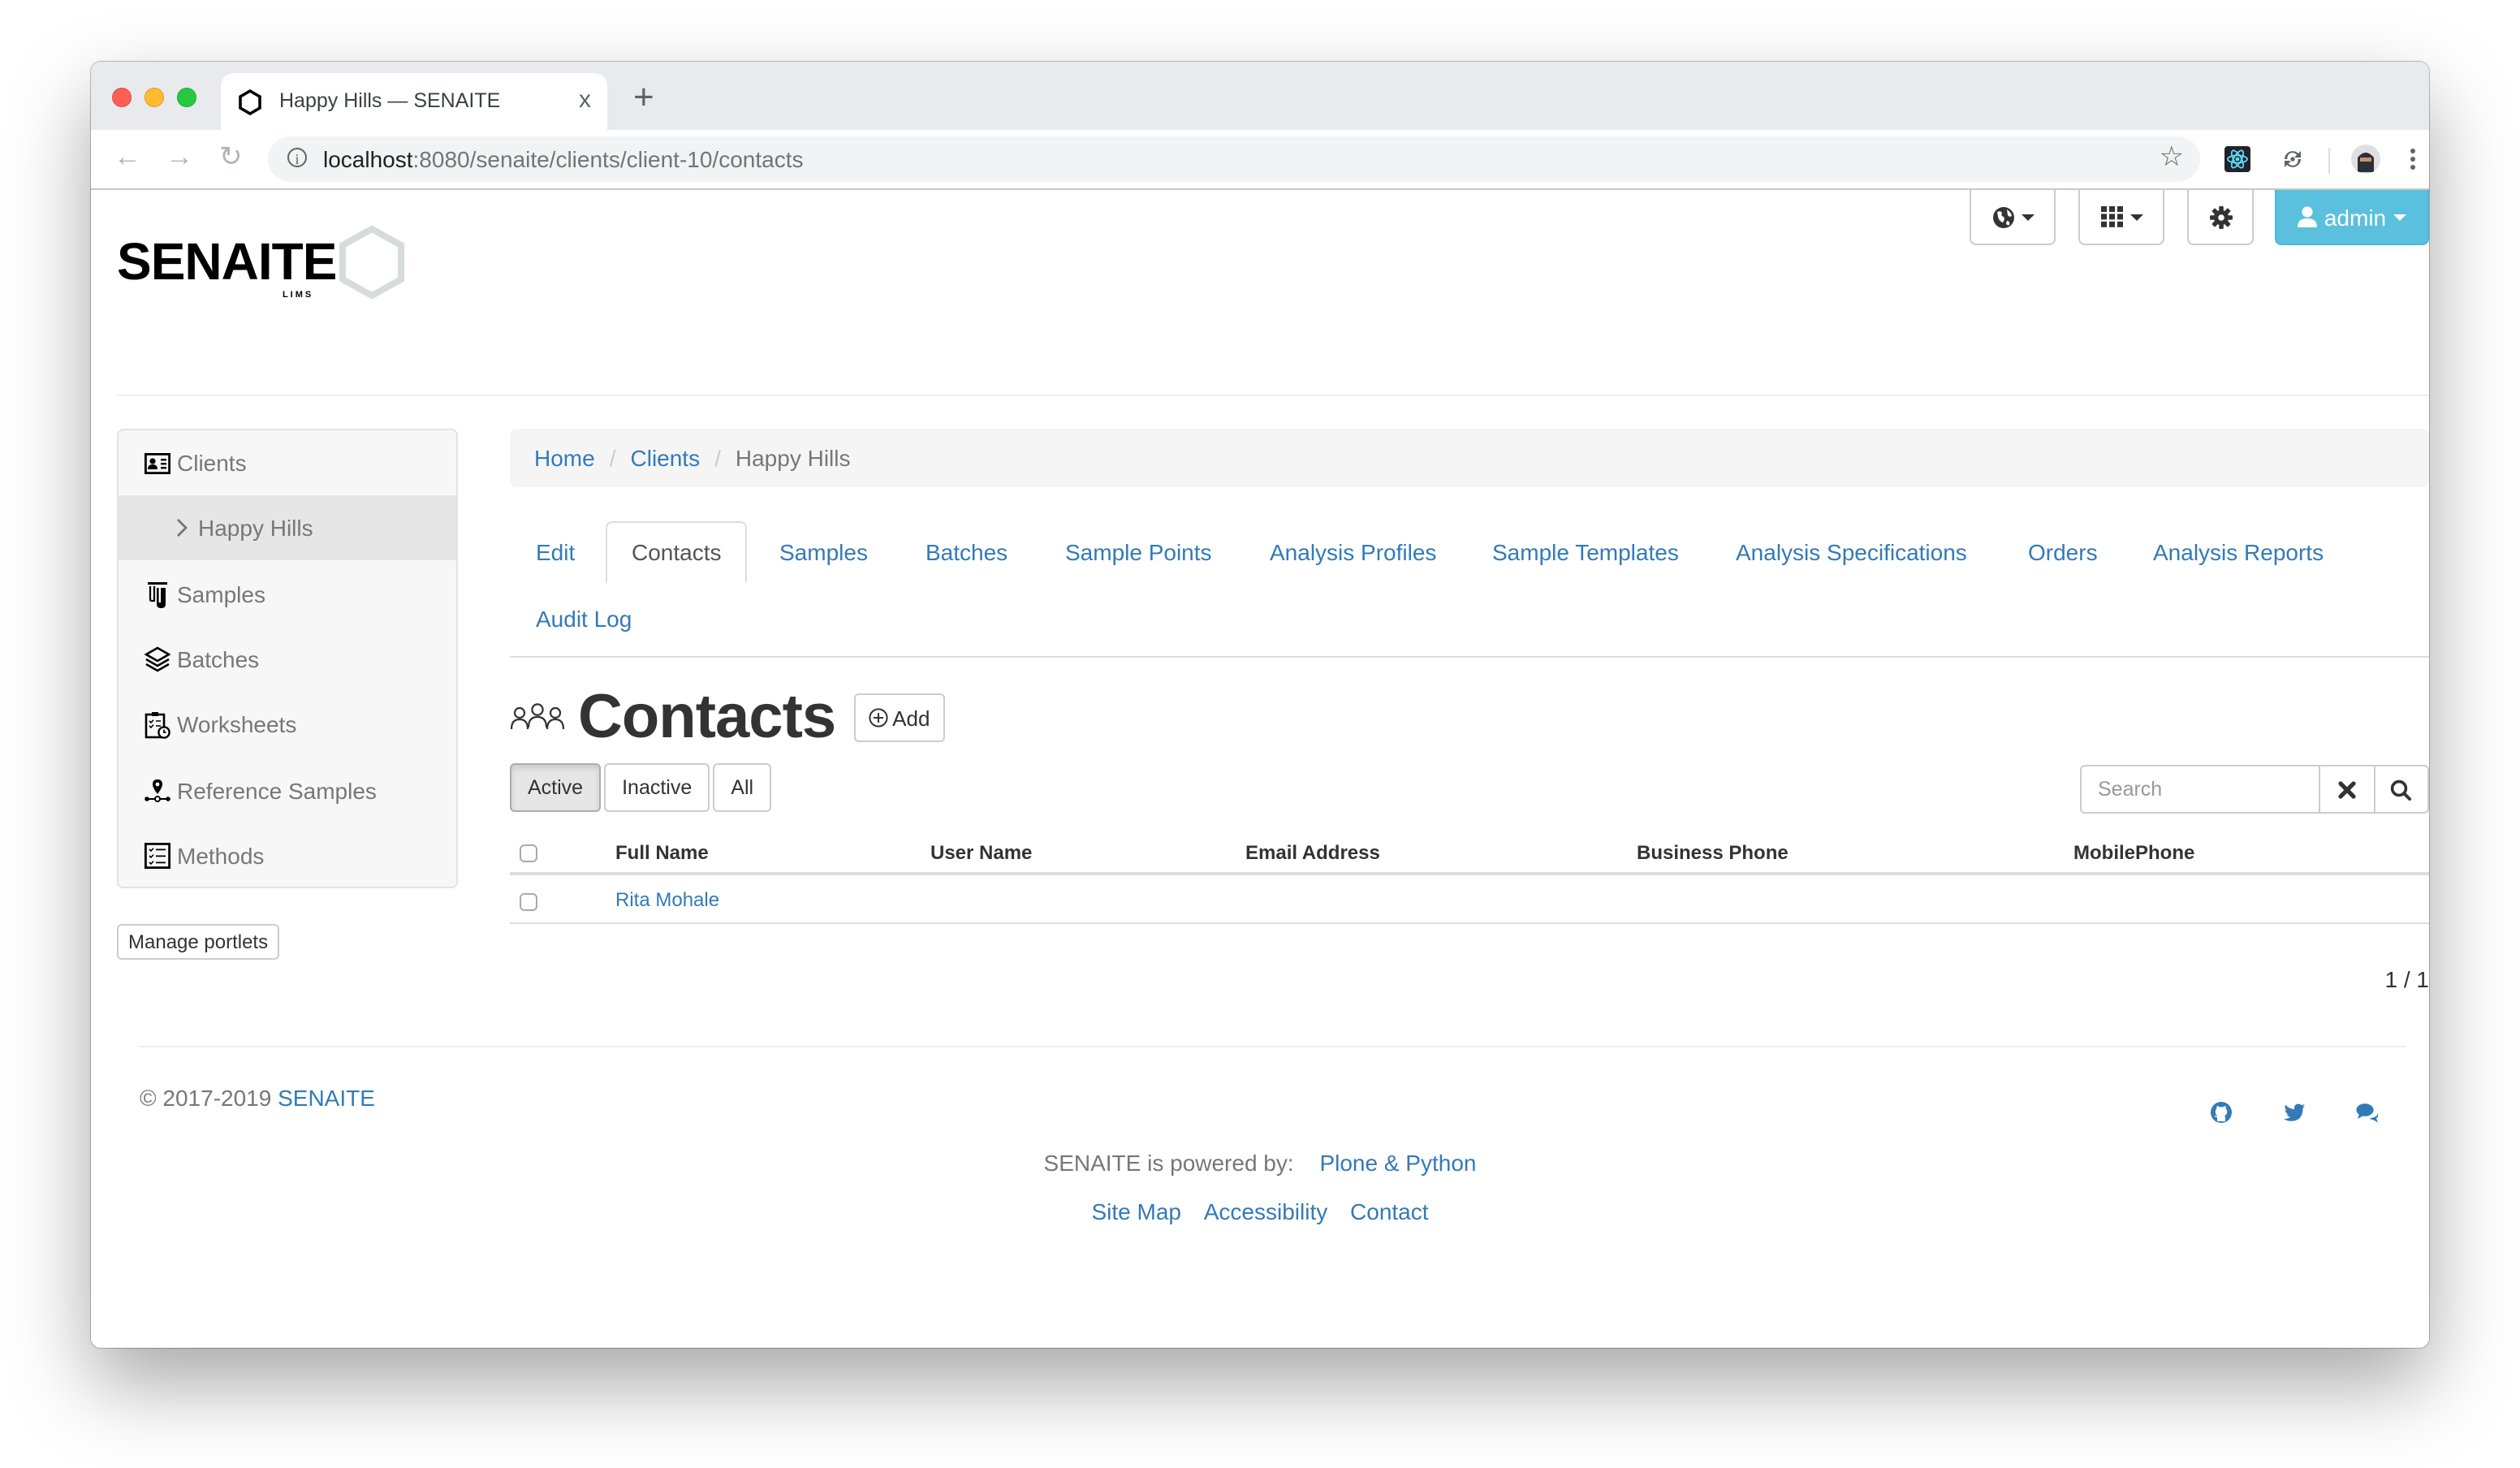 Image resolution: width=2520 pixels, height=1468 pixels. I want to click on browser-menu-icon, so click(2413, 159).